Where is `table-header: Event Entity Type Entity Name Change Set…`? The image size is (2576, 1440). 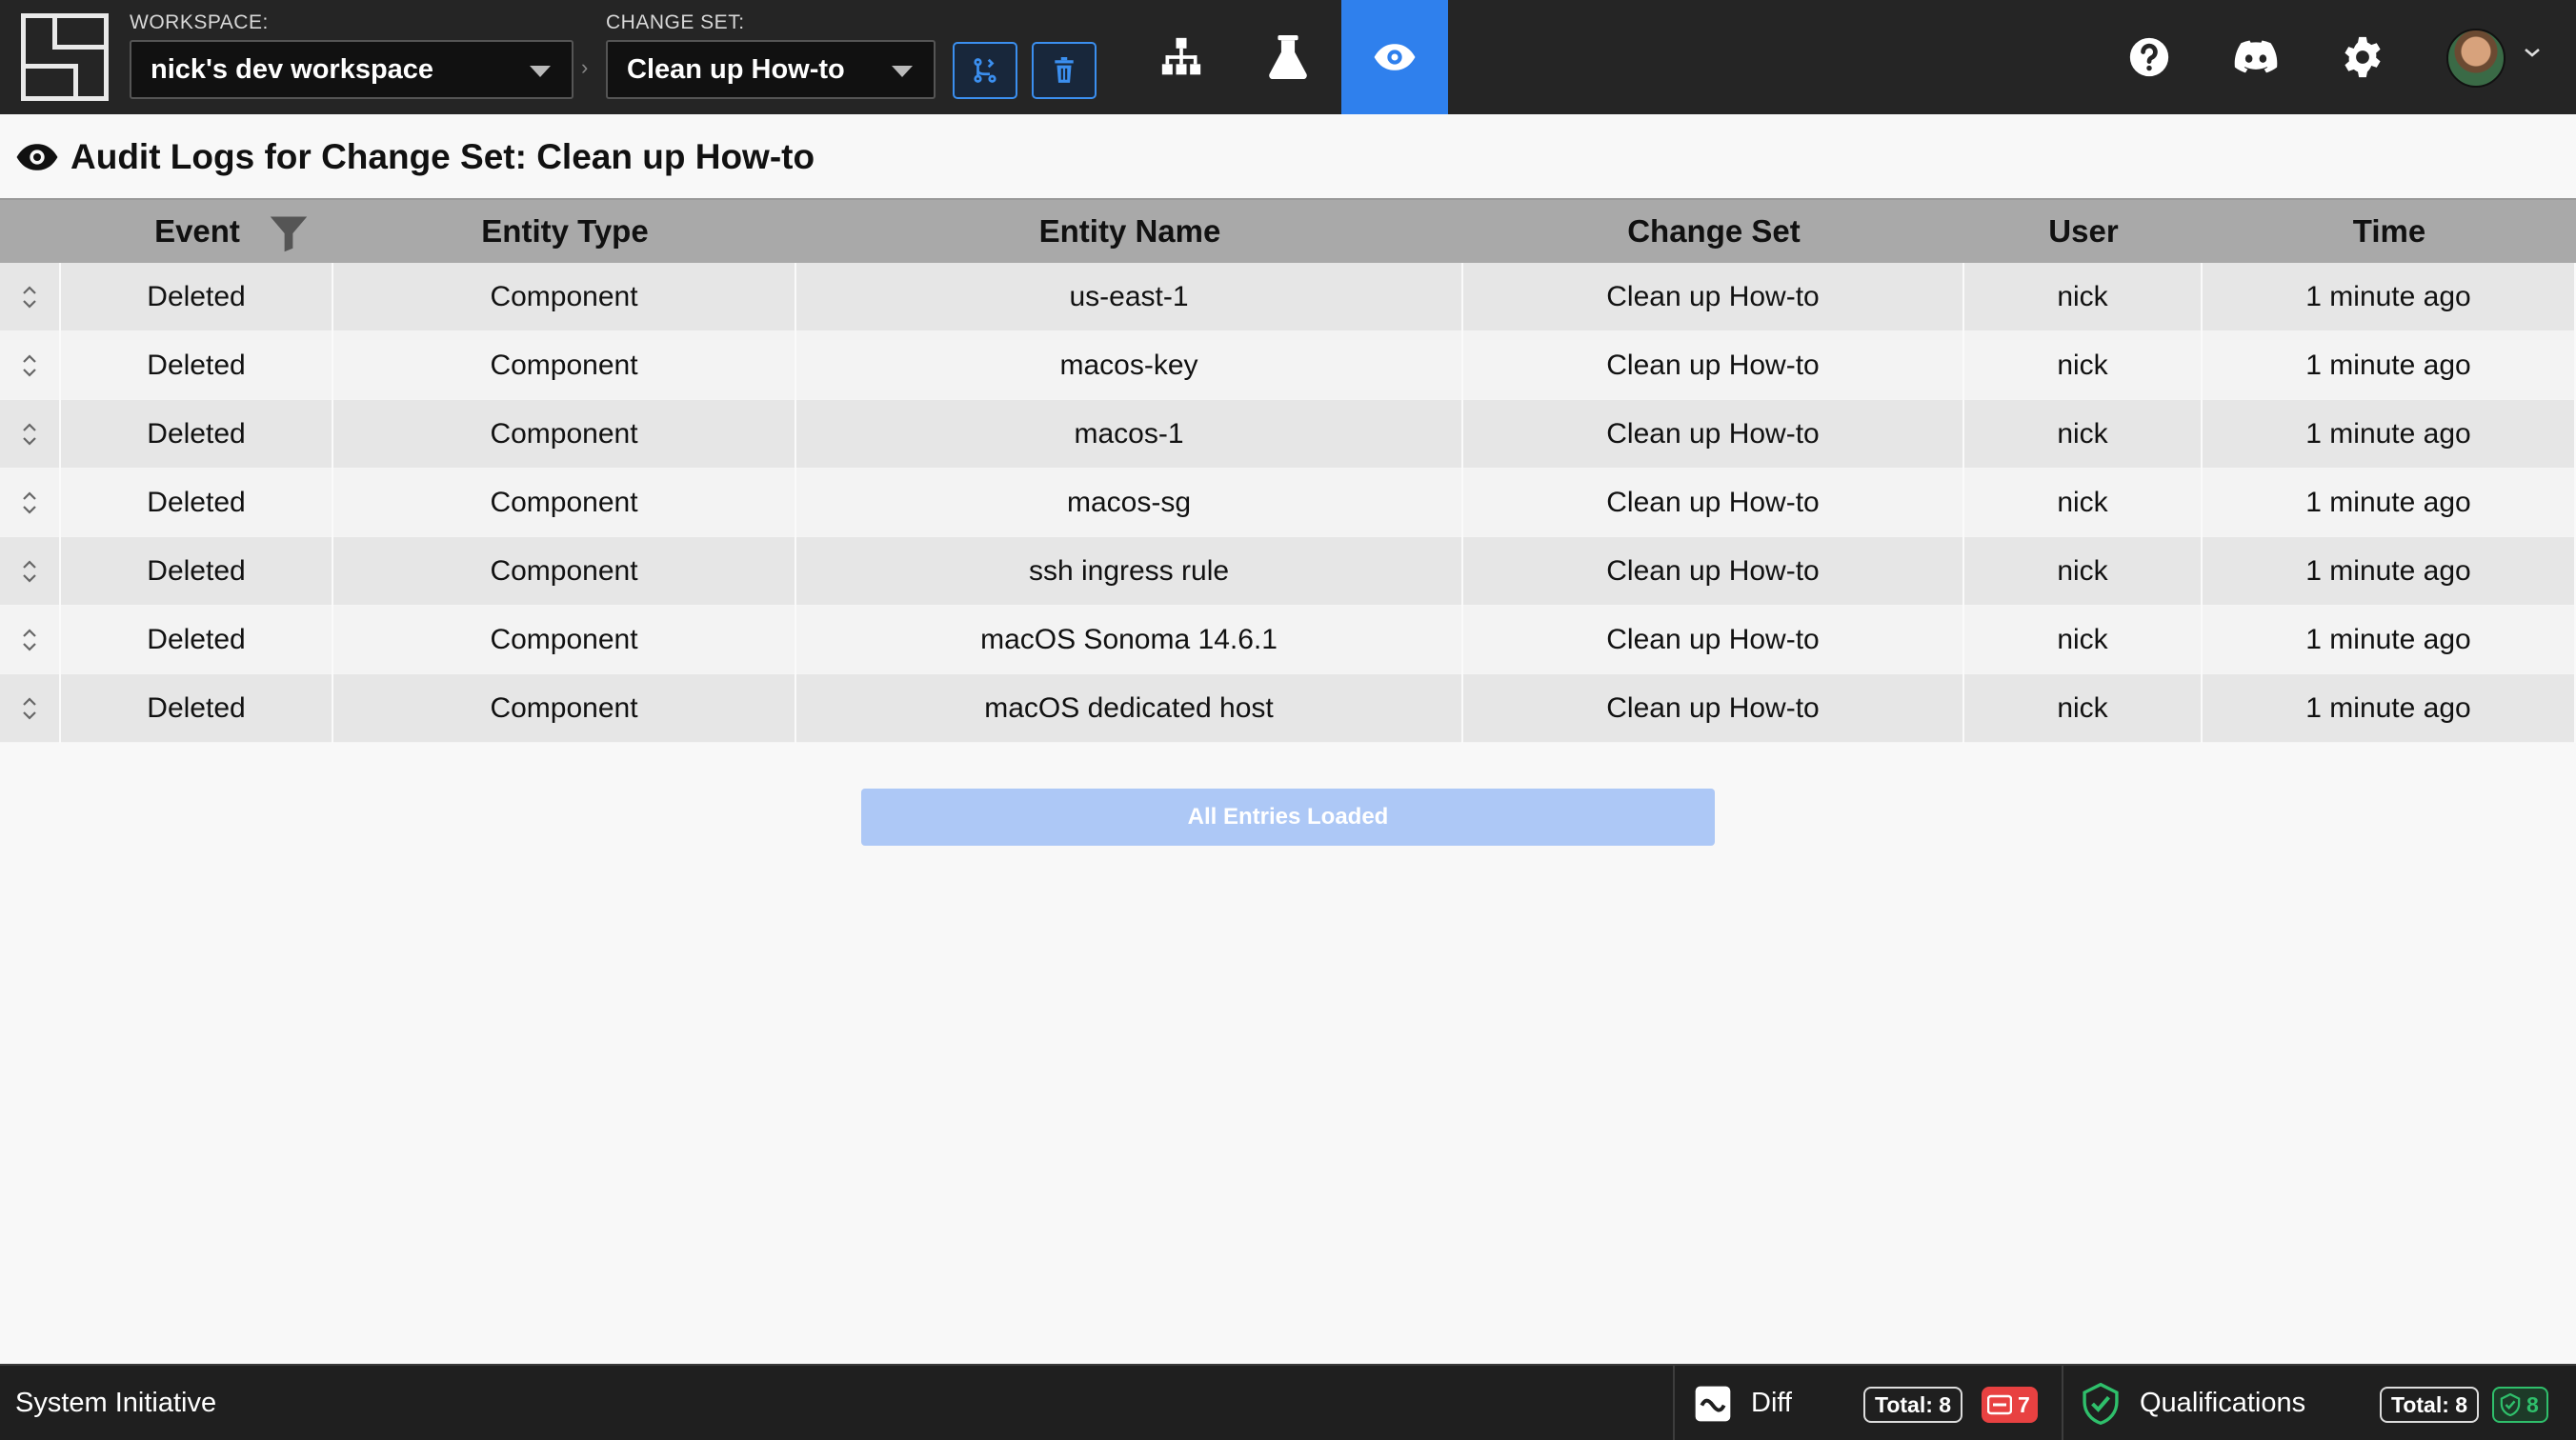
table-header: Event Entity Type Entity Name Change Set… is located at coordinates (1288, 230).